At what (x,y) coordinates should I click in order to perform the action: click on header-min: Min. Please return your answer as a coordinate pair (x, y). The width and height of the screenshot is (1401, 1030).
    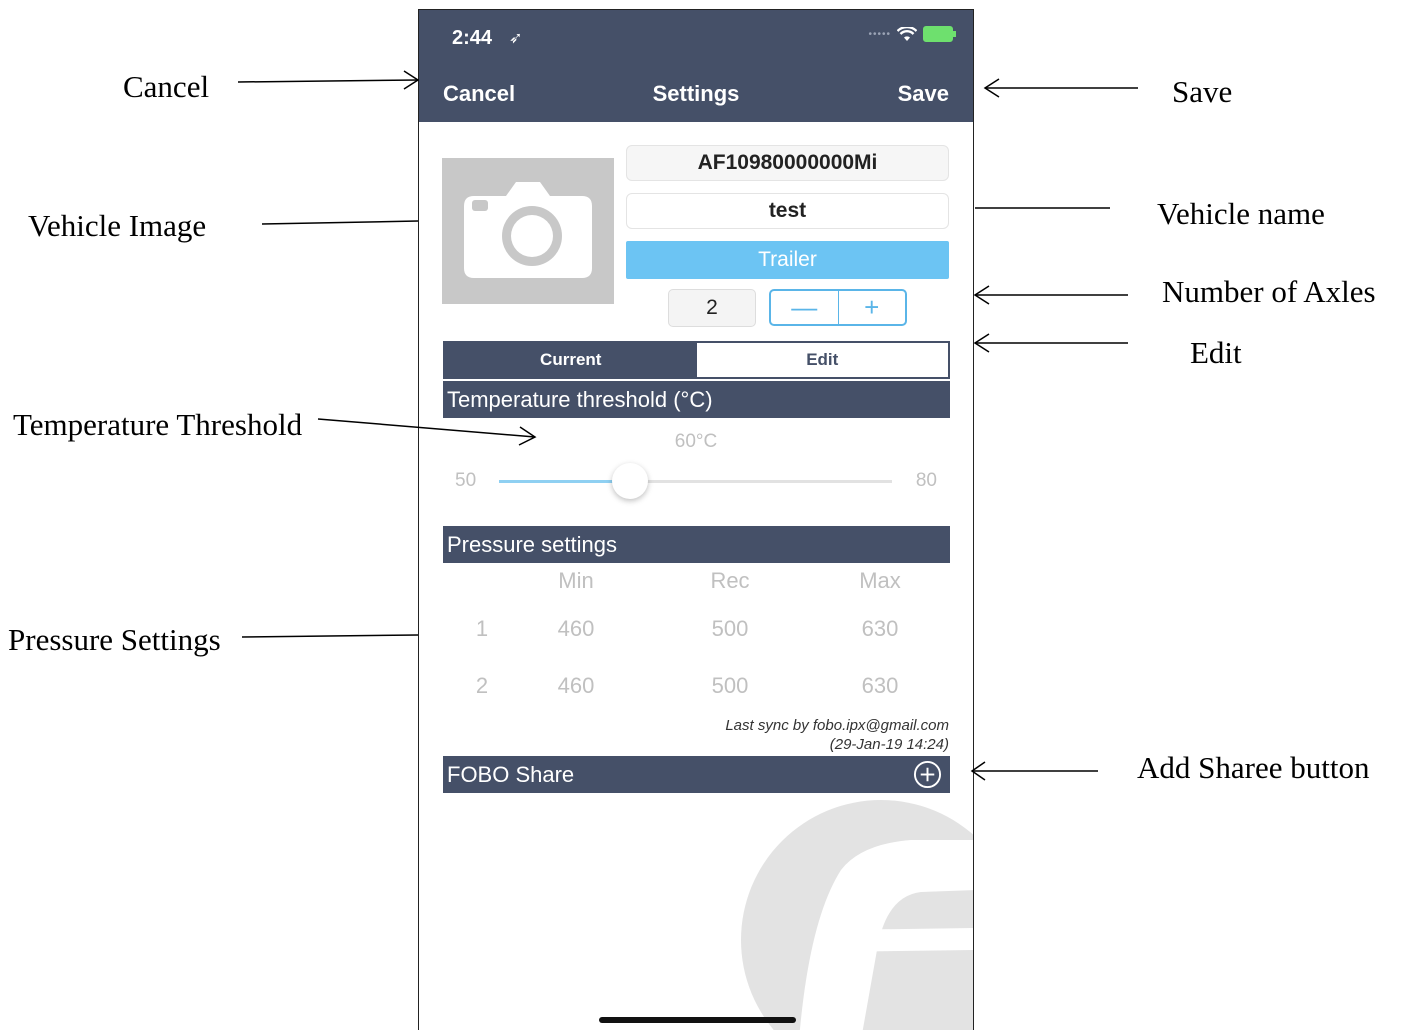
    Looking at the image, I should click on (576, 580).